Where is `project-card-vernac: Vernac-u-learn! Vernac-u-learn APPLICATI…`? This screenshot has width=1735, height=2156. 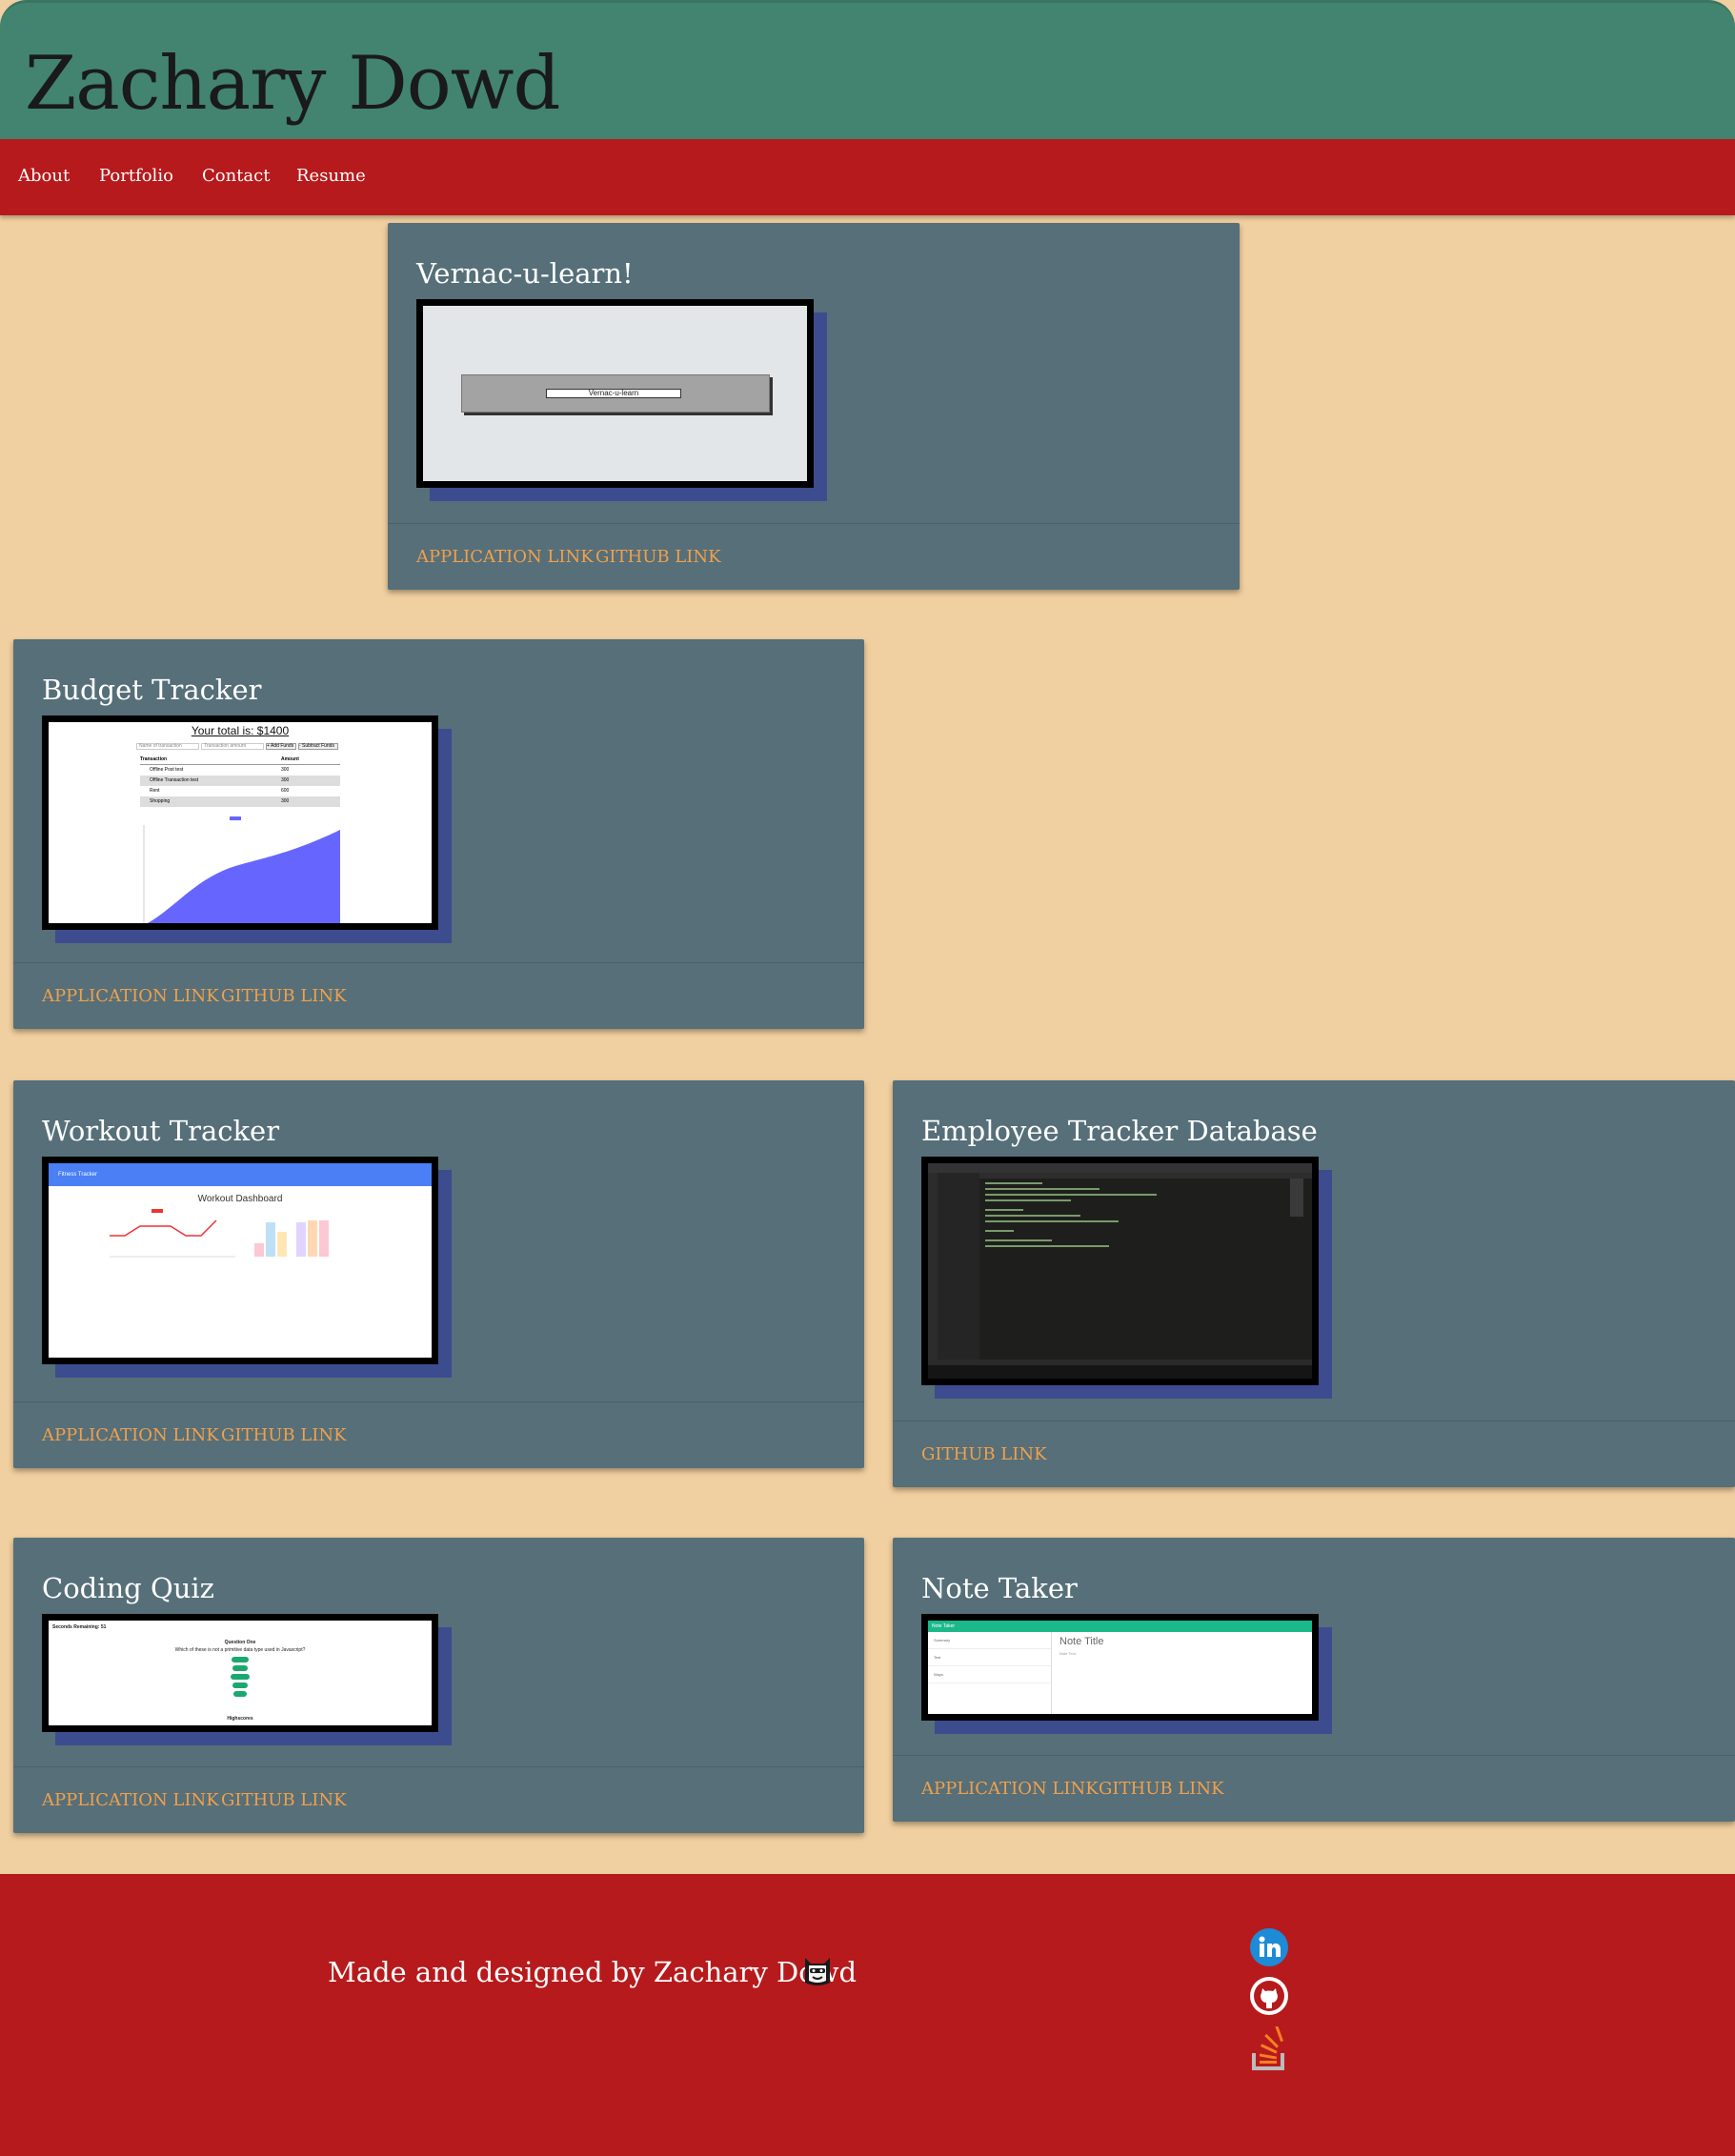 project-card-vernac: Vernac-u-learn! Vernac-u-learn APPLICATI… is located at coordinates (814, 407).